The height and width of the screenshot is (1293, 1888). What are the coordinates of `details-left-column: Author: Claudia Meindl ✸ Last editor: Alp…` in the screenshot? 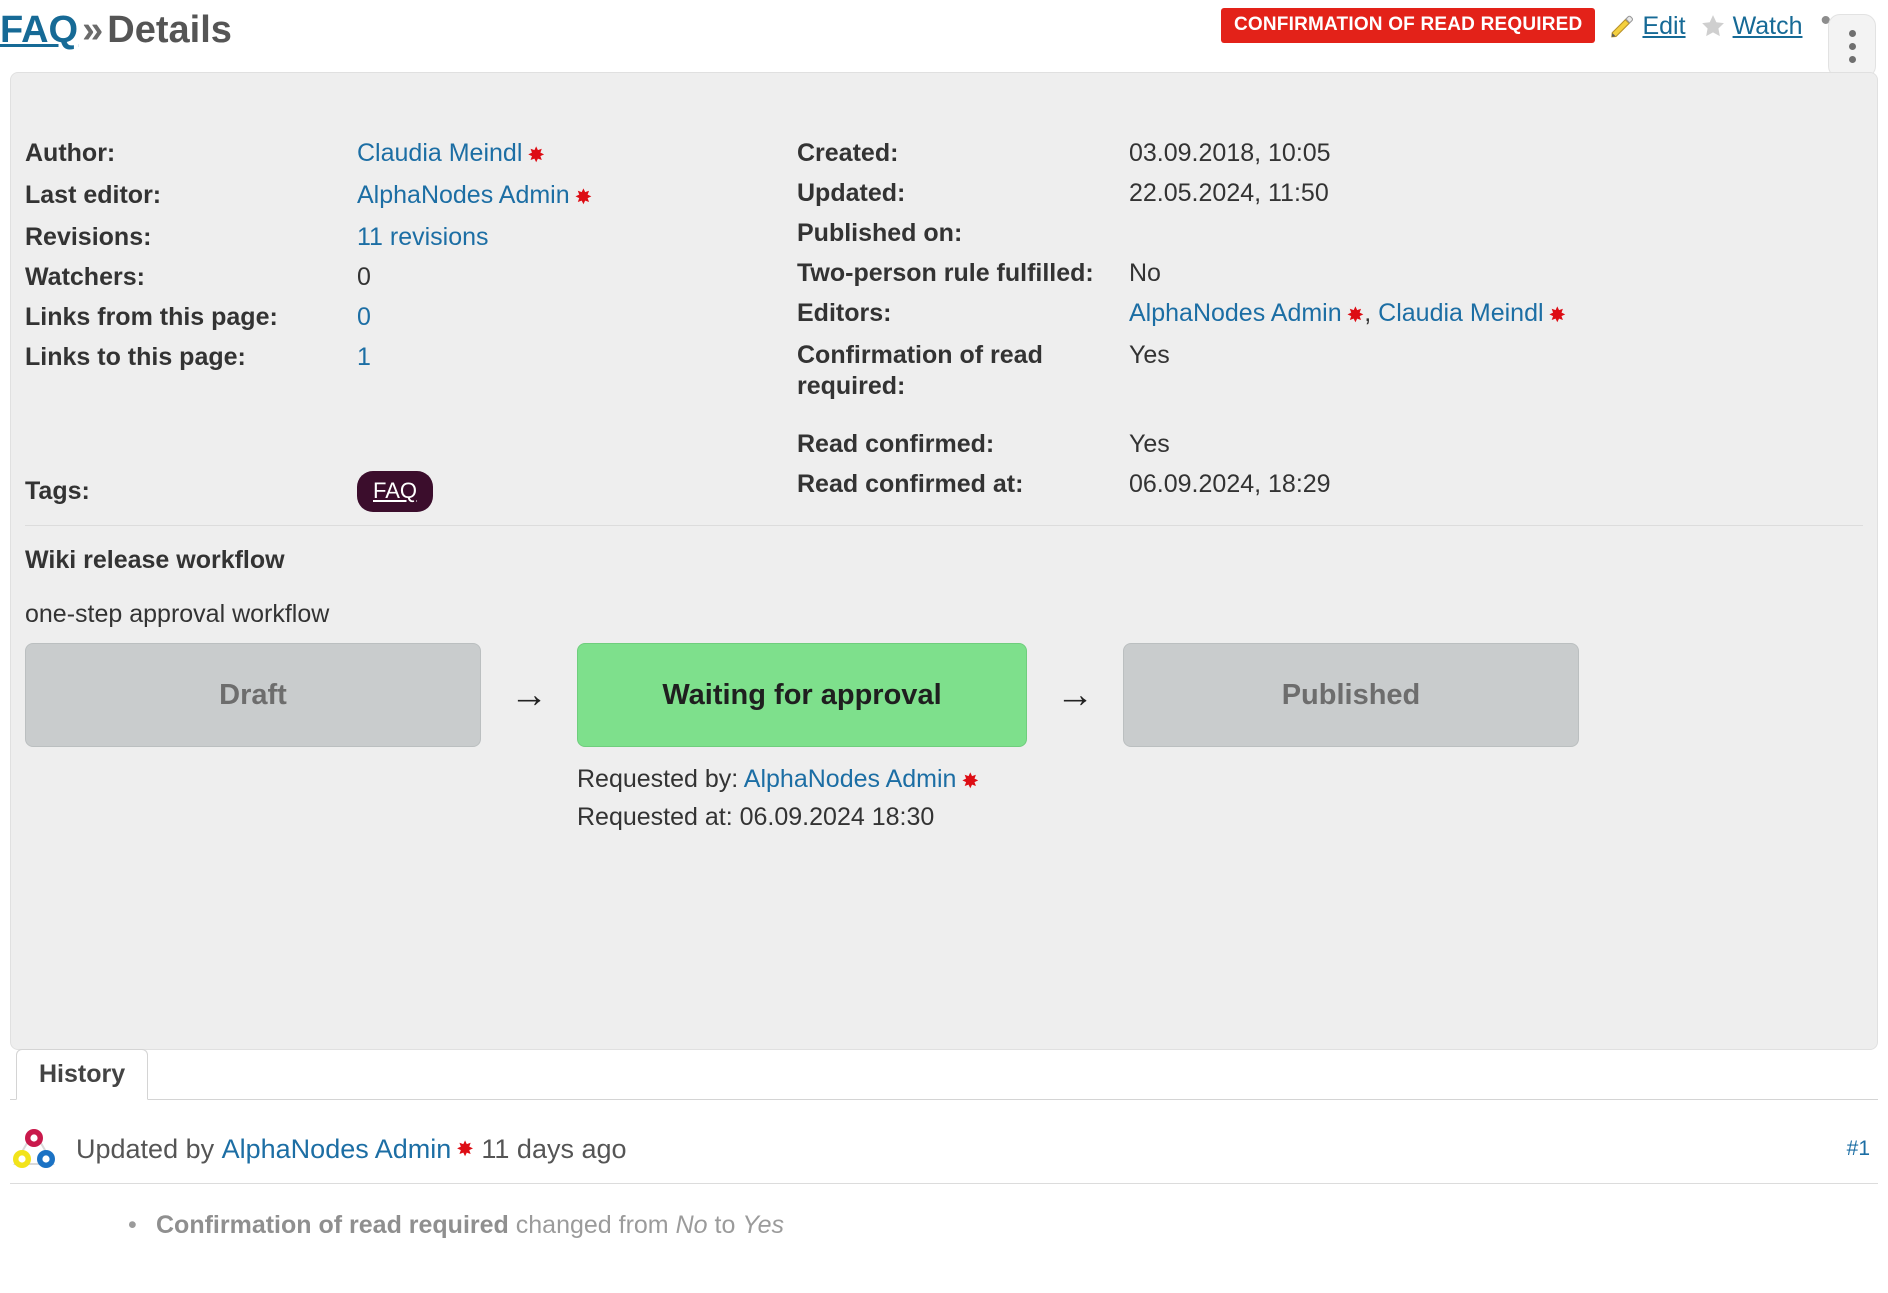 It's located at (425, 255).